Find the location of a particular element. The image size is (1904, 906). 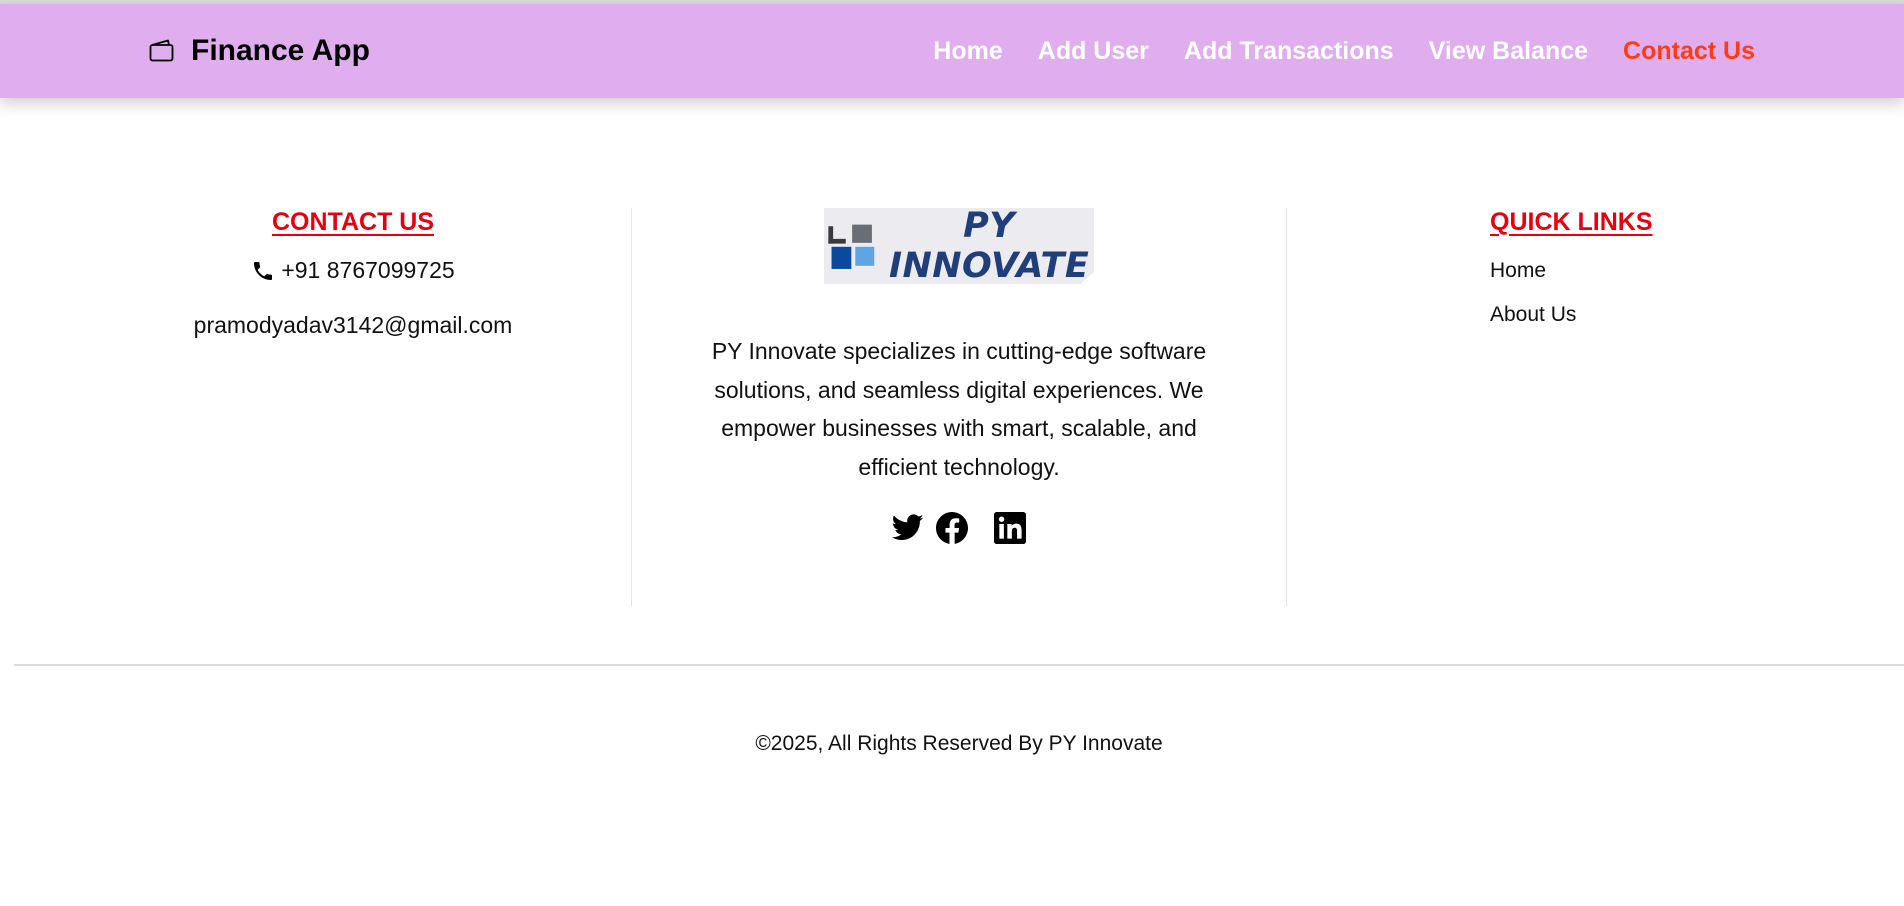

phone-row: +91 8767099725 is located at coordinates (353, 270).